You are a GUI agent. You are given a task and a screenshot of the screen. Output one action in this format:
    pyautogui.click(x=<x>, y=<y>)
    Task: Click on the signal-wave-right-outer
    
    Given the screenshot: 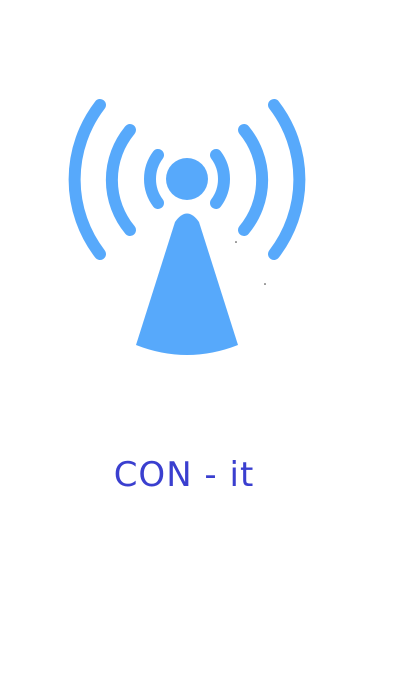 What is the action you would take?
    pyautogui.click(x=287, y=179)
    